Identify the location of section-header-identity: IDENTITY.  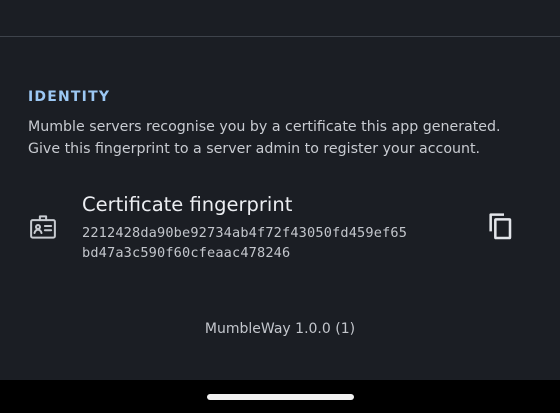
(69, 97).